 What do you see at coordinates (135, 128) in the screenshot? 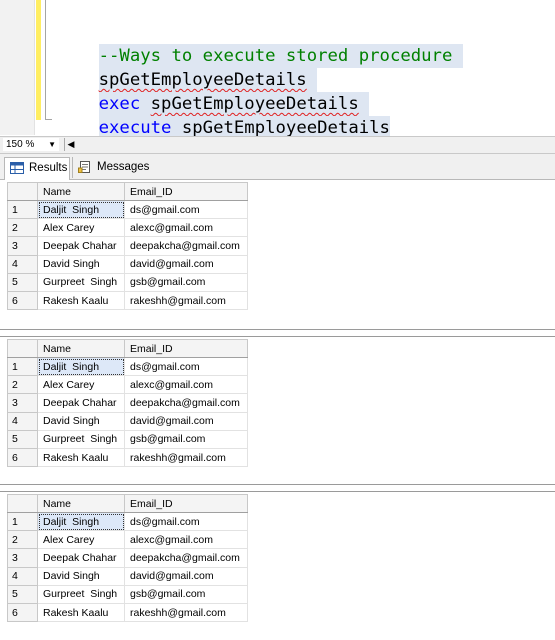
I see `execute-keyword: execute` at bounding box center [135, 128].